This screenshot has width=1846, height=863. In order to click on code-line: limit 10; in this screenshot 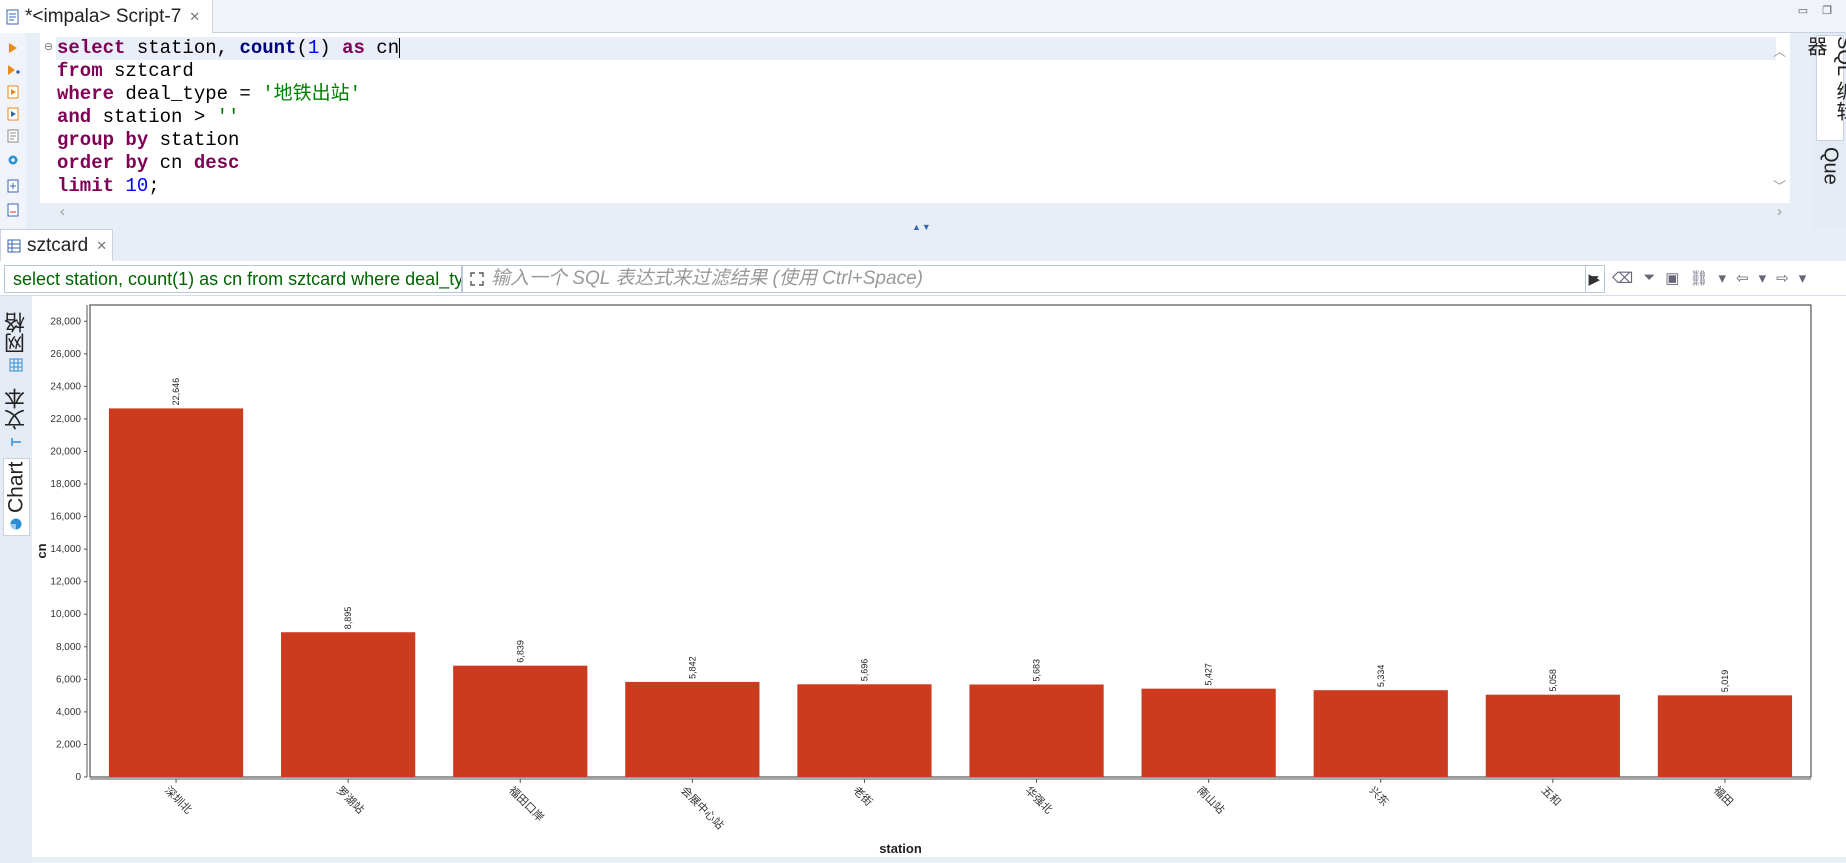, I will do `click(916, 186)`.